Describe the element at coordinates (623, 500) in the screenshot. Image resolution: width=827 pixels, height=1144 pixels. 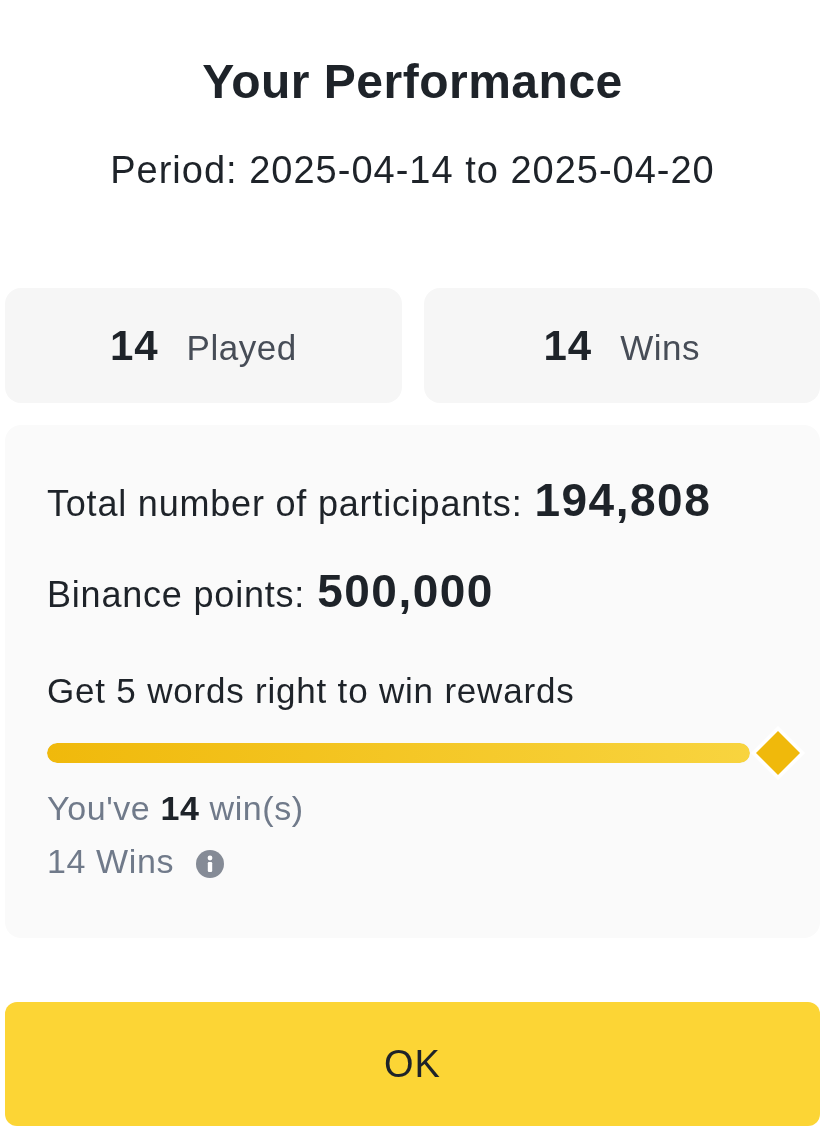
I see `summary-value: 194,808` at that location.